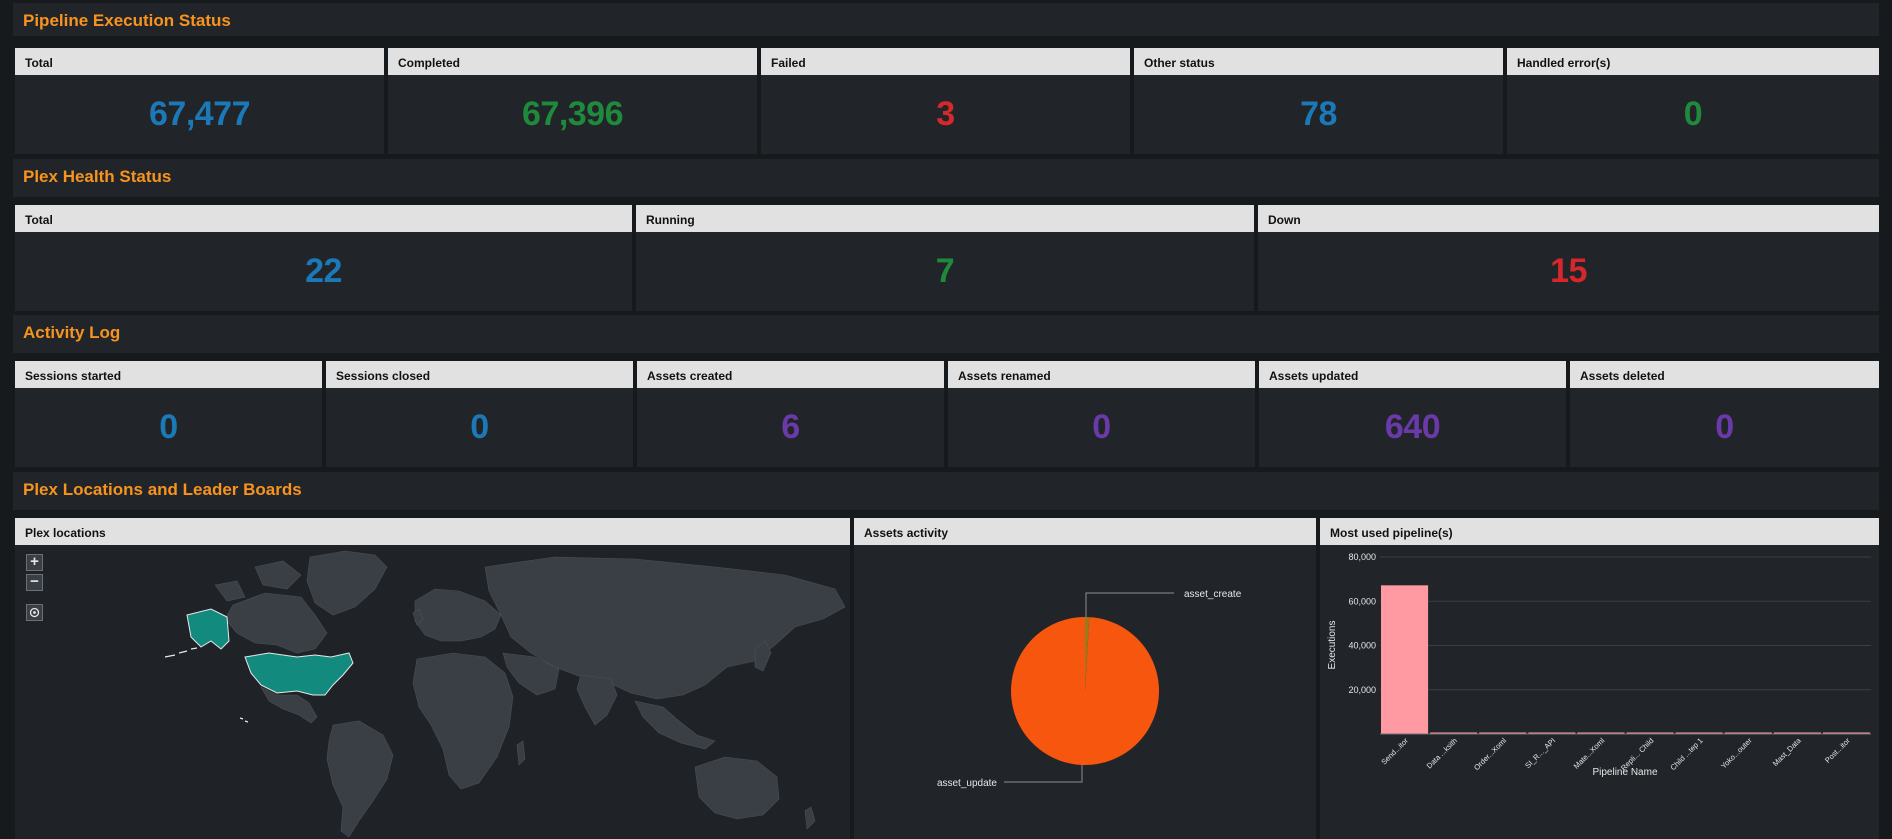  I want to click on bar, so click(1405, 659).